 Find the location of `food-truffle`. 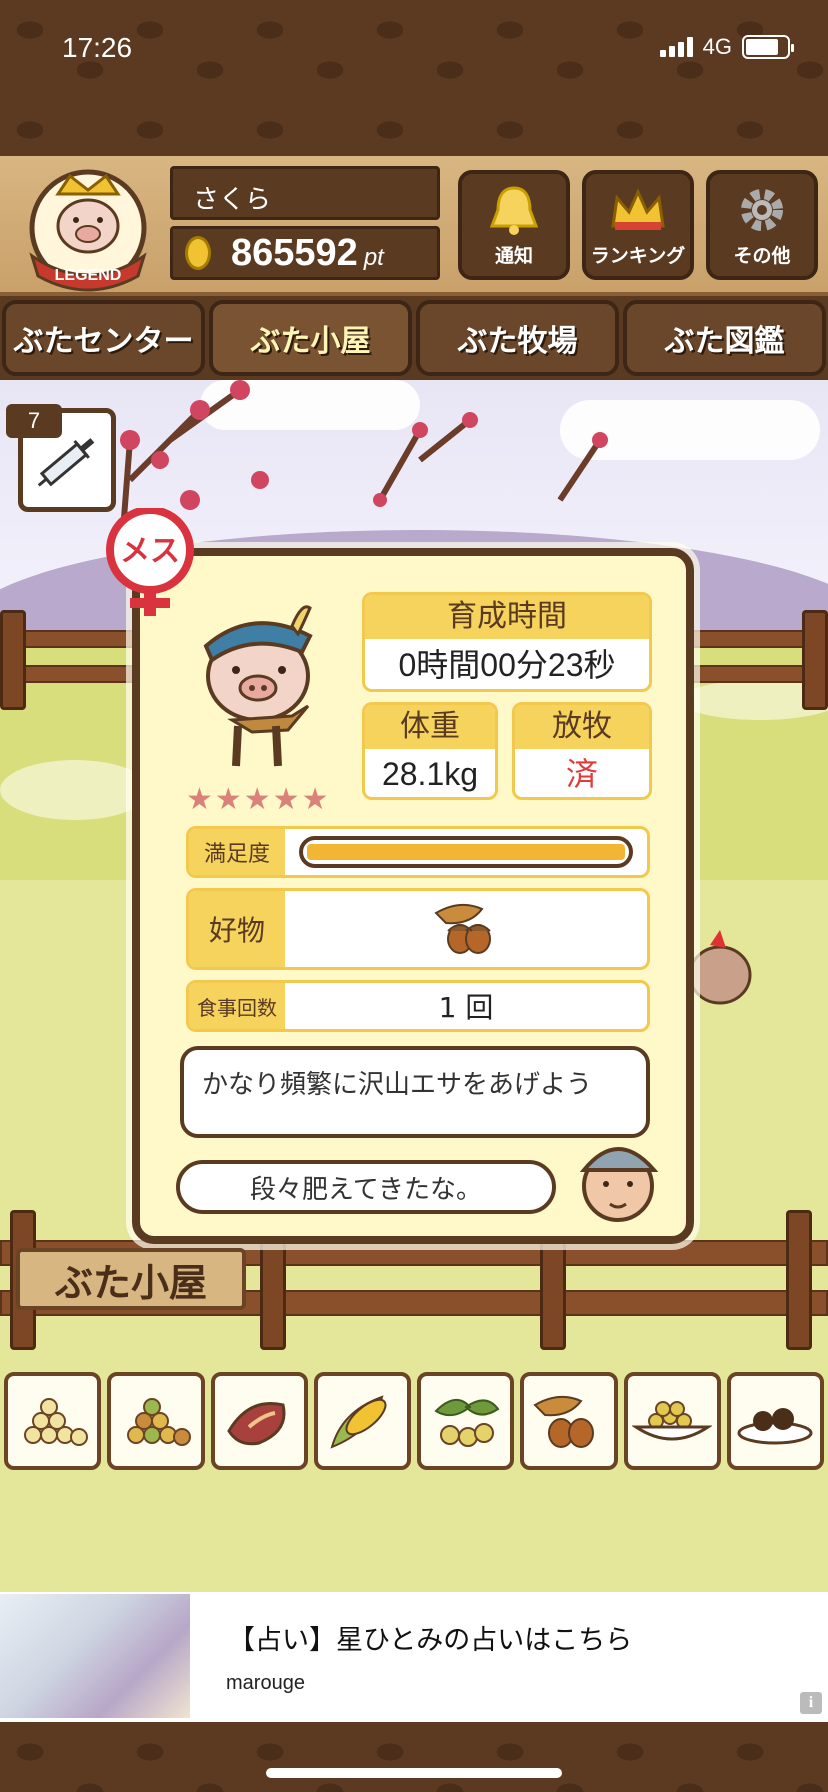

food-truffle is located at coordinates (775, 1421).